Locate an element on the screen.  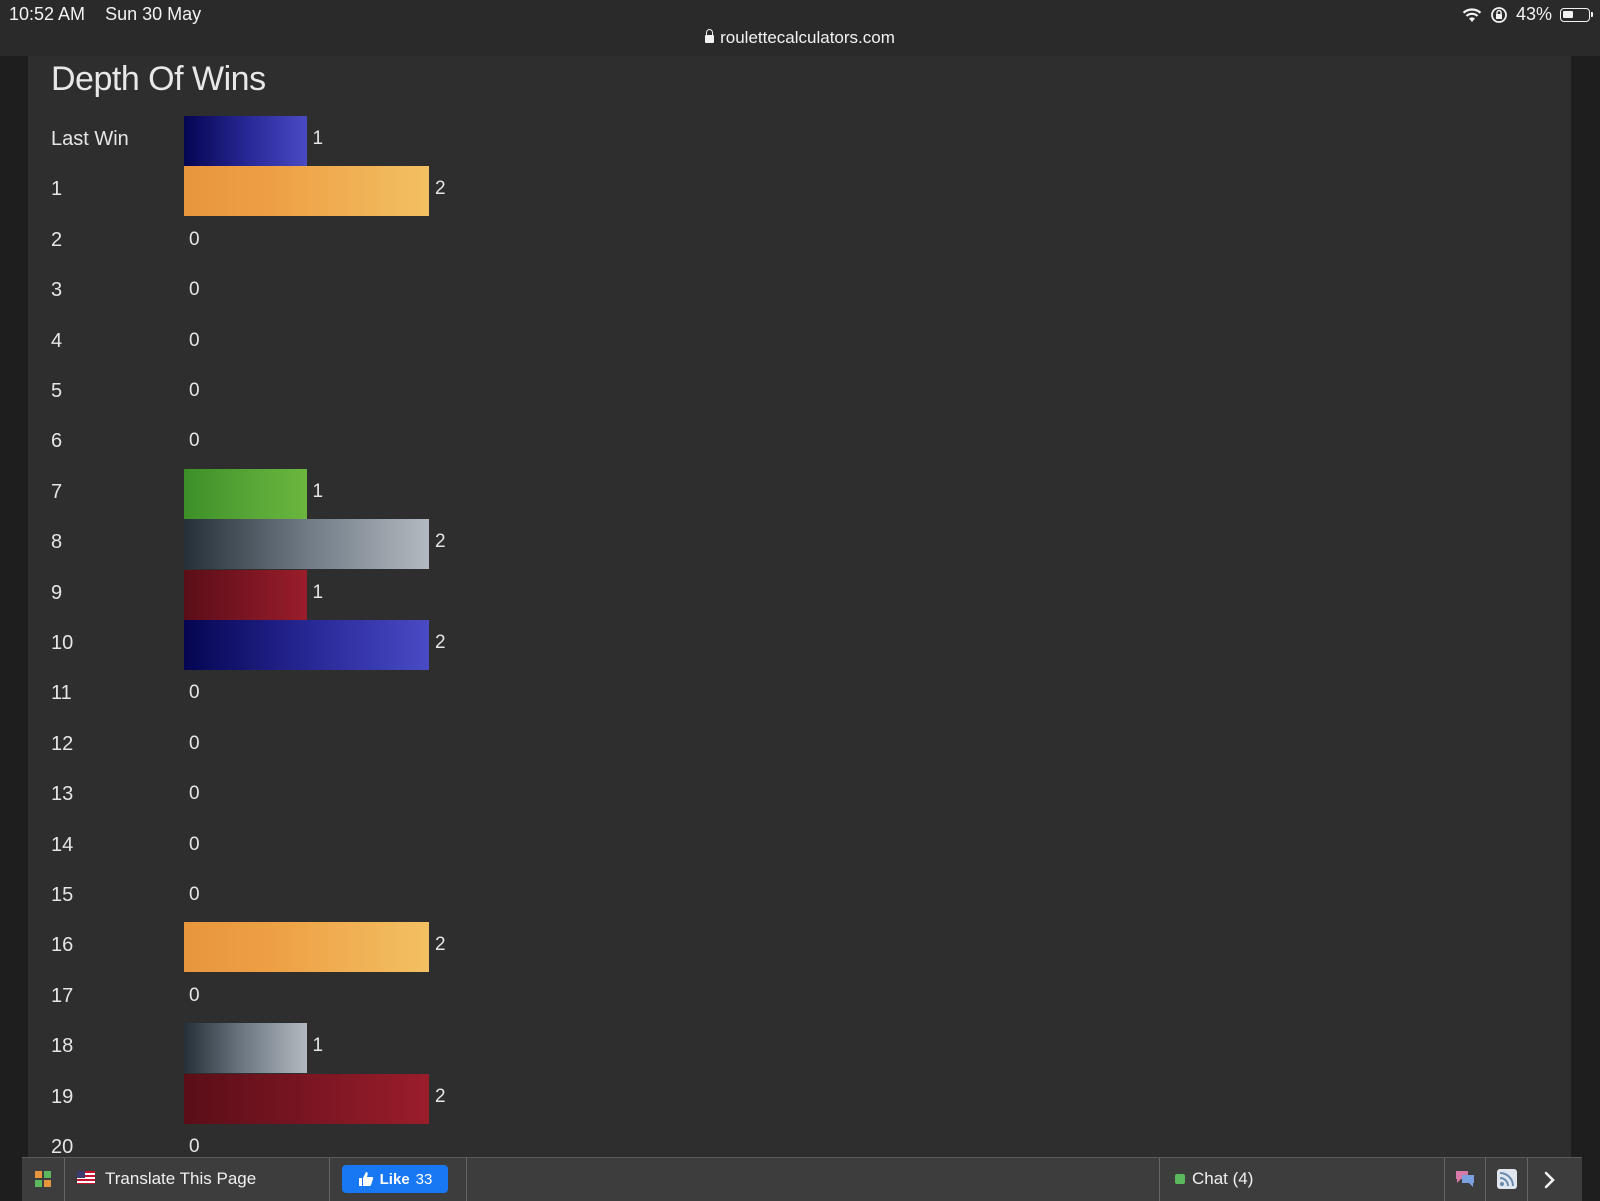
row-label: 12 is located at coordinates (62, 743).